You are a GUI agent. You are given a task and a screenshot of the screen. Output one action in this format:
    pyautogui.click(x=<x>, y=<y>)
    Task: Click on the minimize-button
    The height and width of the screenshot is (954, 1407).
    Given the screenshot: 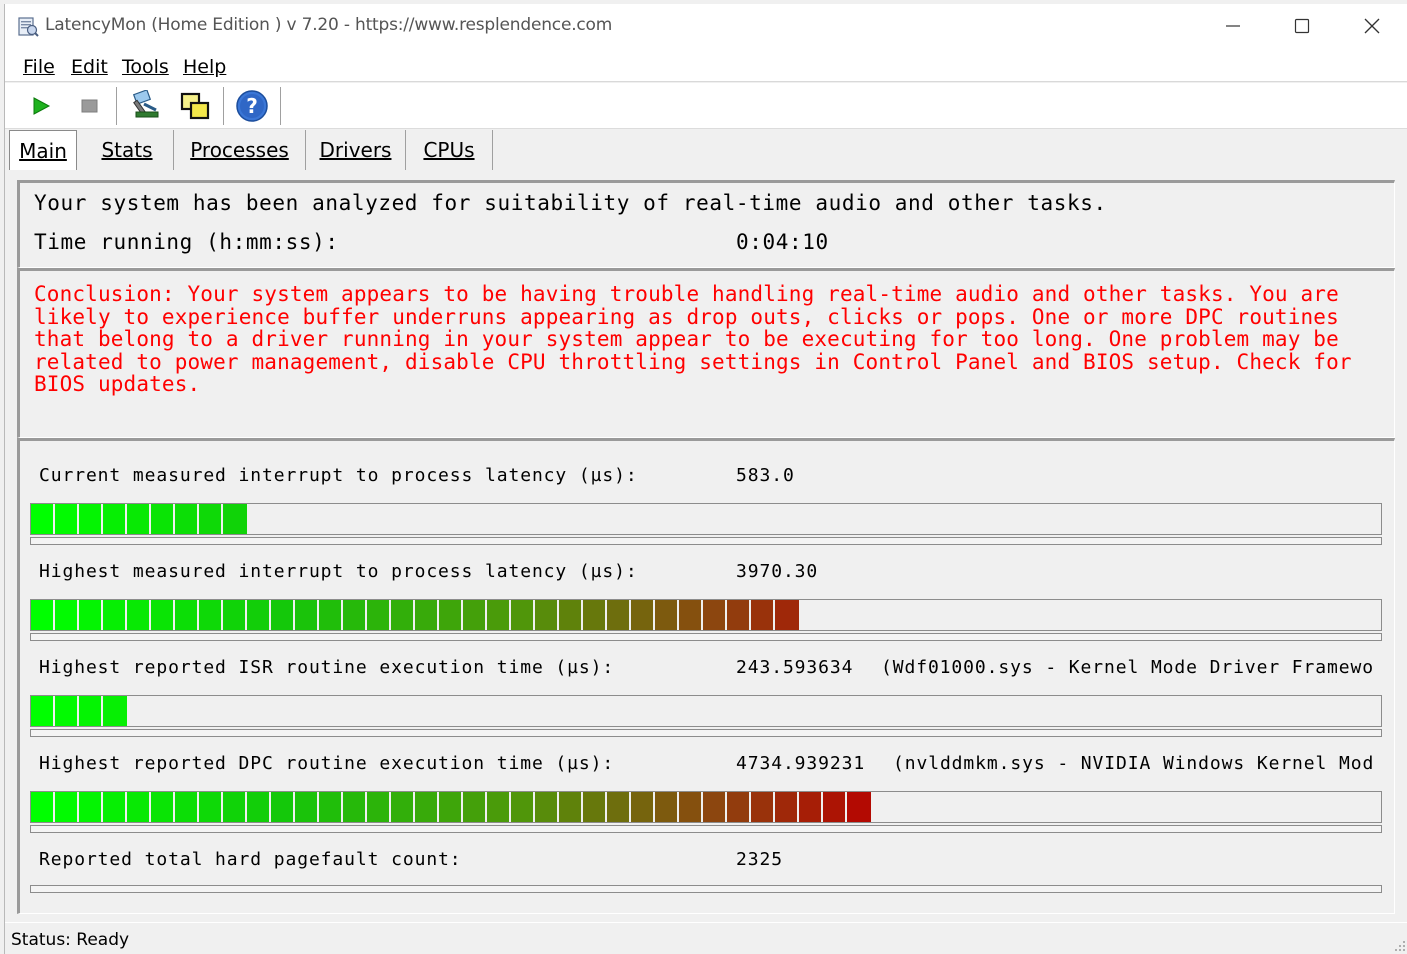 What is the action you would take?
    pyautogui.click(x=1233, y=26)
    